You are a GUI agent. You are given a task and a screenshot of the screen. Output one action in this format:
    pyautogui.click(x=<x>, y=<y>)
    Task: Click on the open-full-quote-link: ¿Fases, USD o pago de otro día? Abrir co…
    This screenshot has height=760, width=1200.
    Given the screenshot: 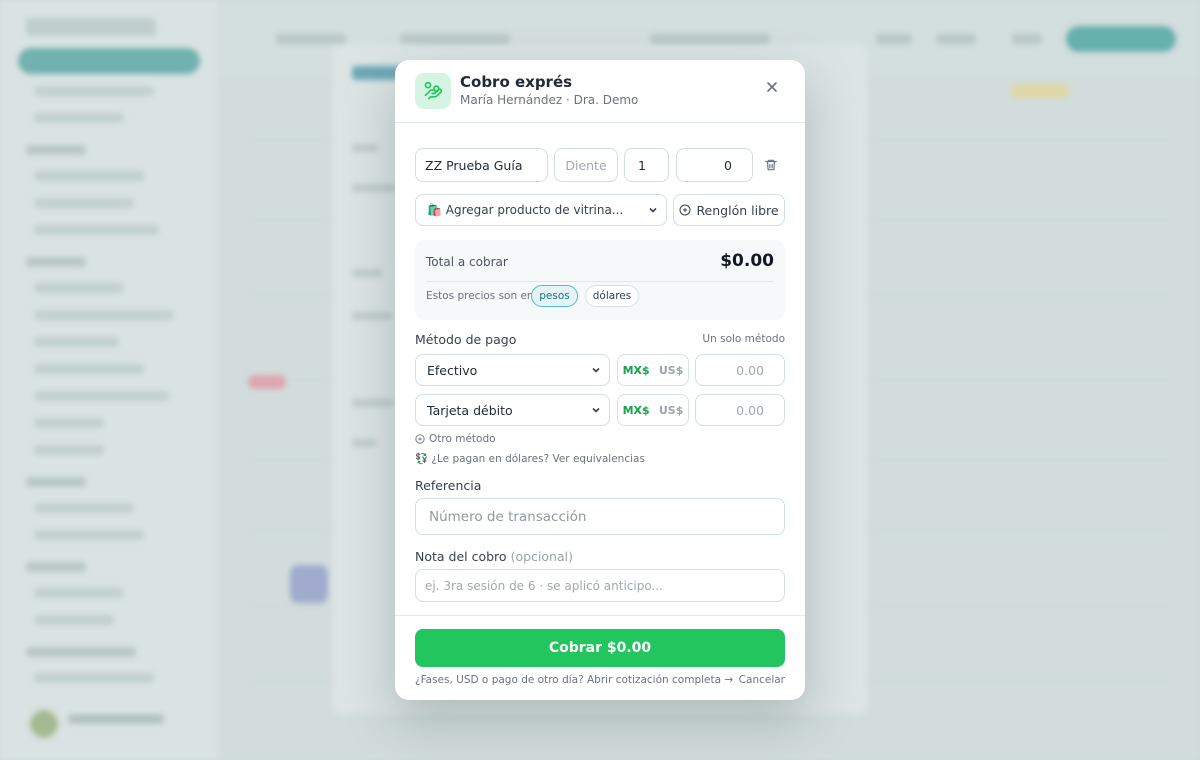 What is the action you would take?
    pyautogui.click(x=574, y=680)
    